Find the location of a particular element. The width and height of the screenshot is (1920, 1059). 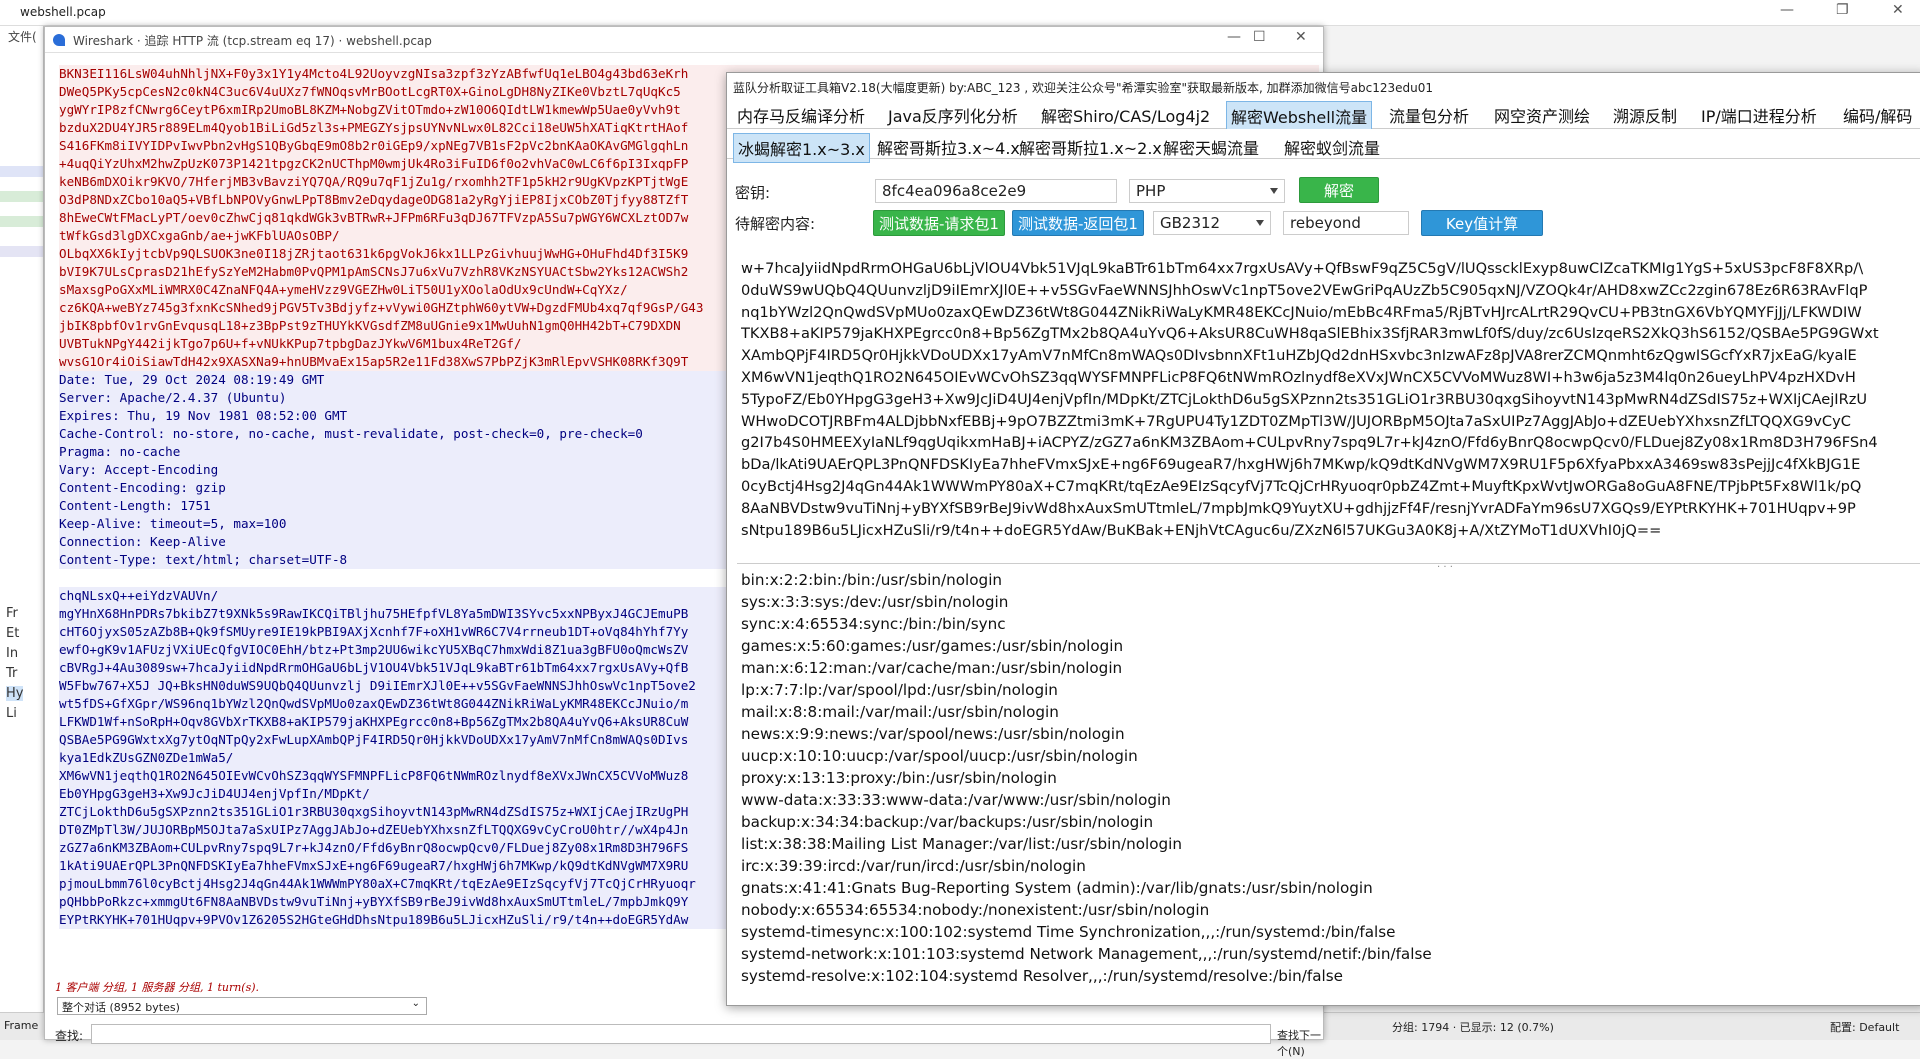

subtab-behinder-1-3: 冰蝎解密1.x~3.x is located at coordinates (801, 148).